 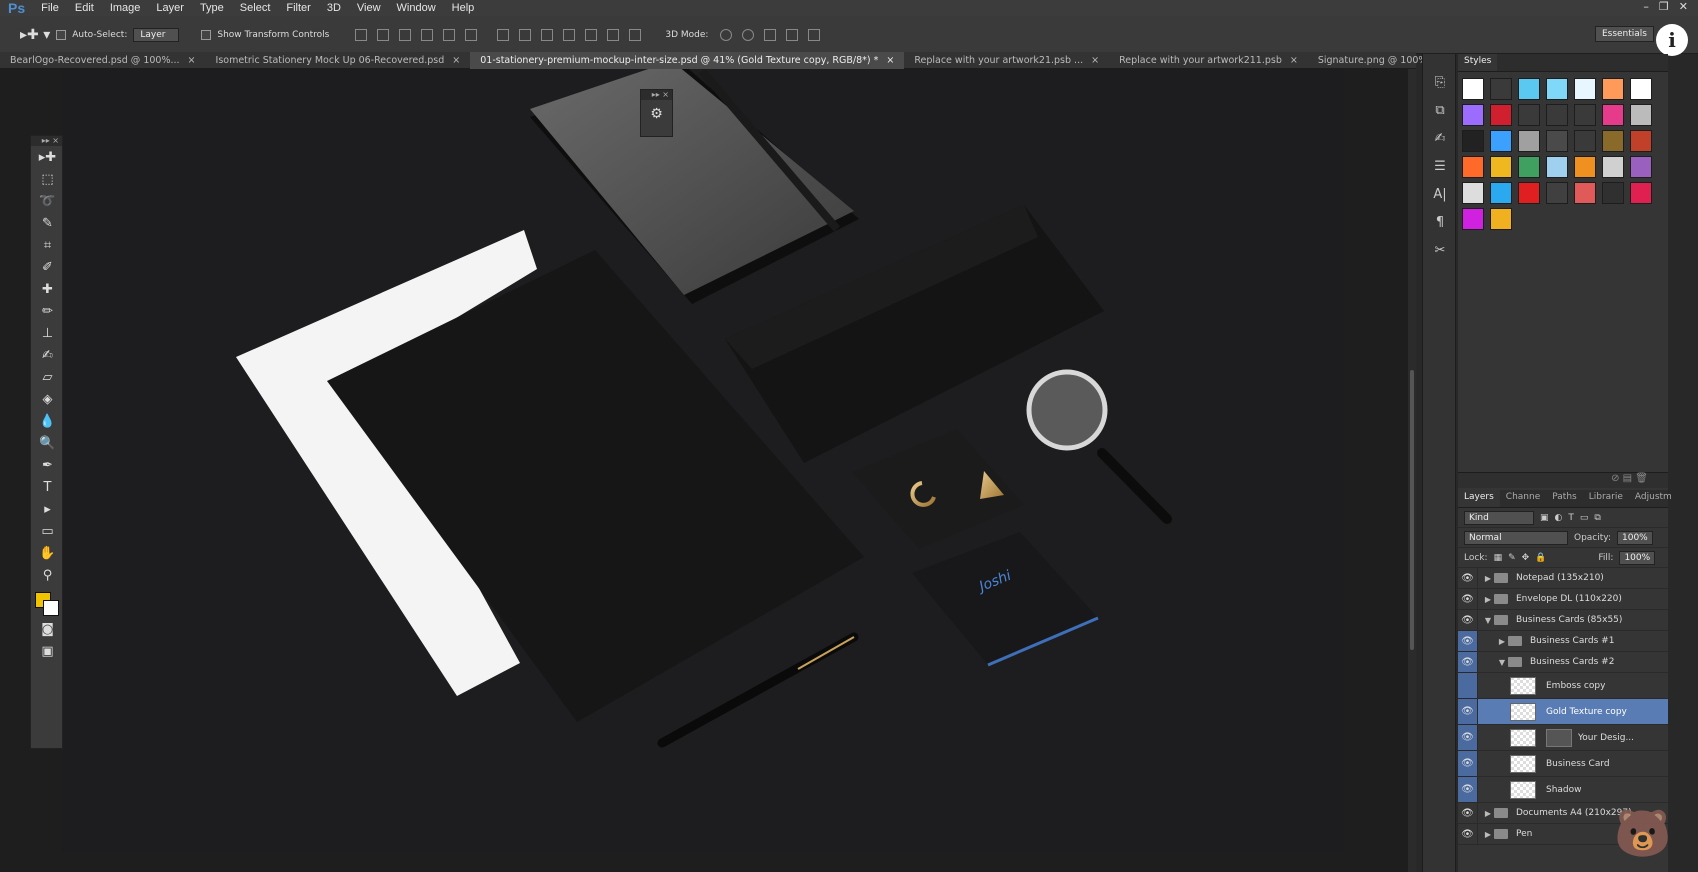 What do you see at coordinates (1672, 40) in the screenshot?
I see `info-icon: i` at bounding box center [1672, 40].